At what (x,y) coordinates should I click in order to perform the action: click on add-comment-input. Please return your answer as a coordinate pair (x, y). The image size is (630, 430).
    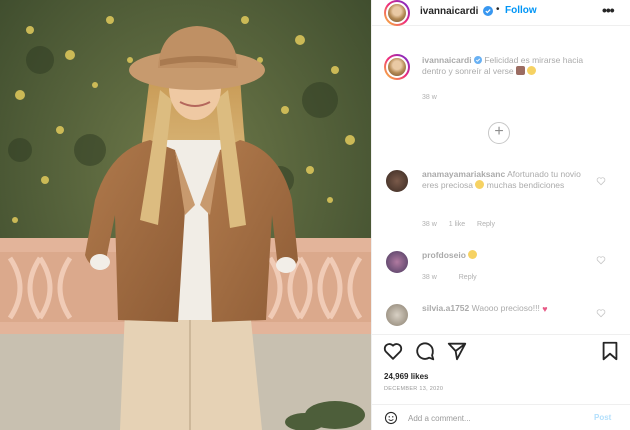
    Looking at the image, I should click on (488, 418).